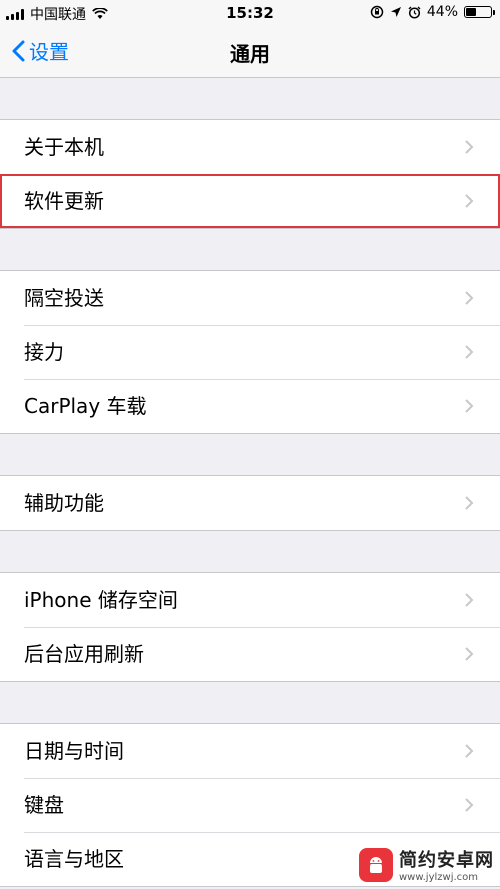 This screenshot has width=500, height=889. What do you see at coordinates (395, 12) in the screenshot?
I see `location-icon` at bounding box center [395, 12].